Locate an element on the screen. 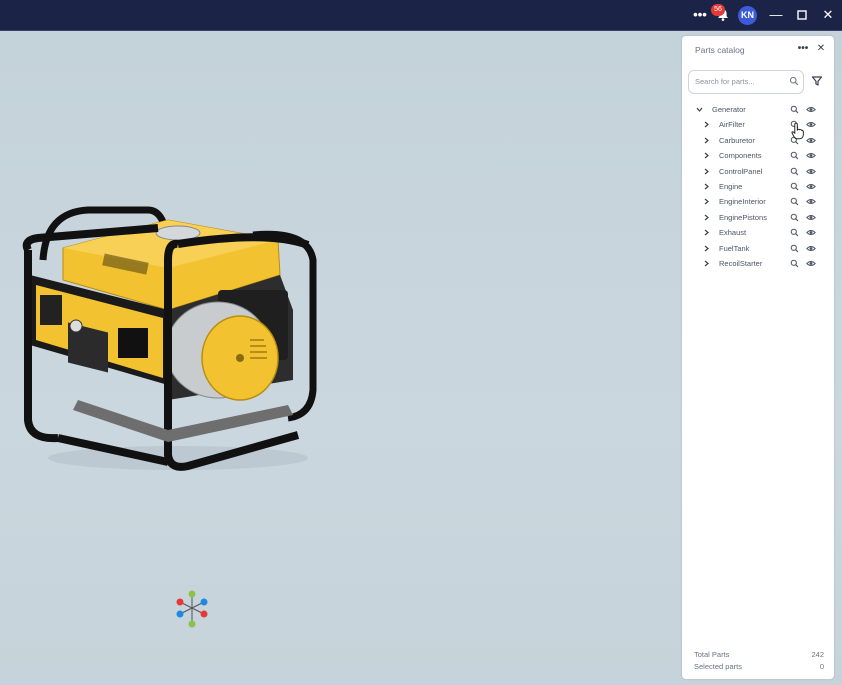  tree-item-label: EngineInterior is located at coordinates (742, 202).